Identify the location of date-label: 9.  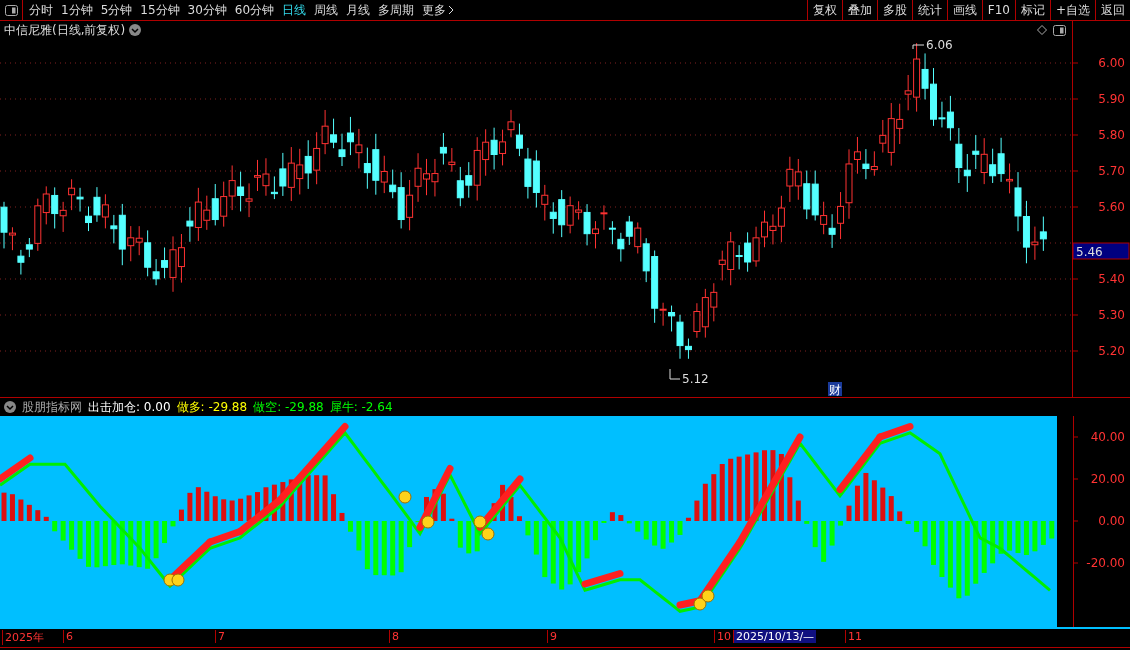
(553, 636).